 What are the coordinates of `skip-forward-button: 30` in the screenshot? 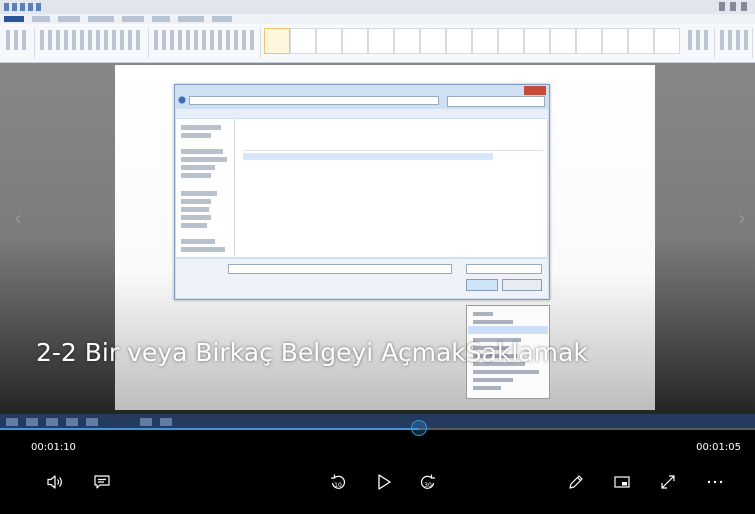 It's located at (428, 482).